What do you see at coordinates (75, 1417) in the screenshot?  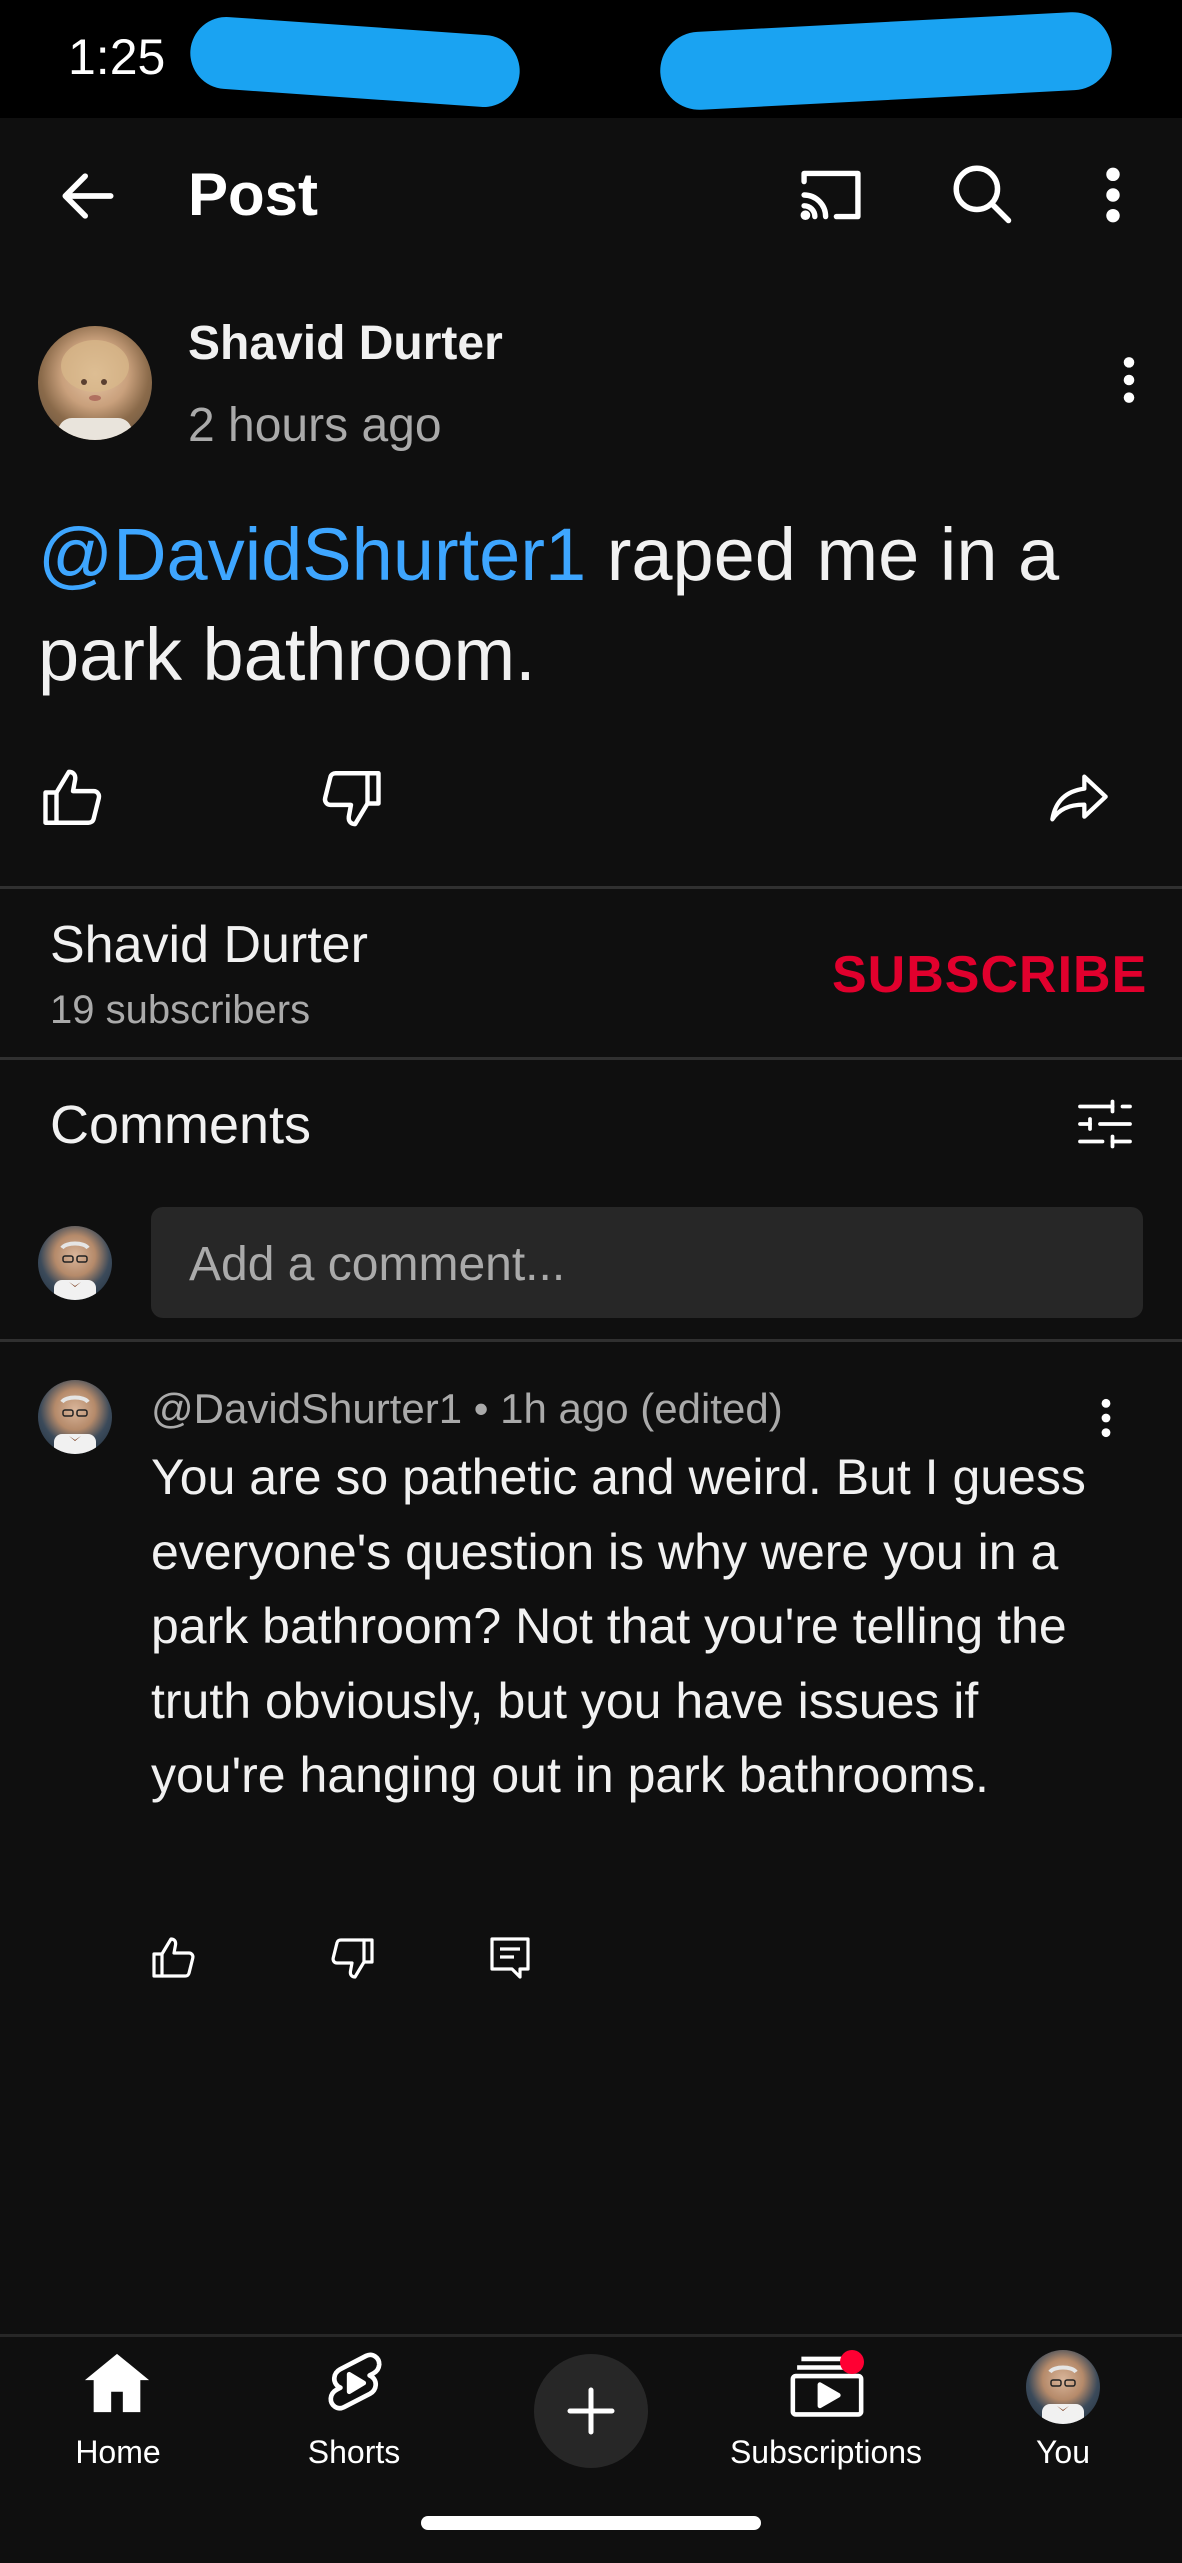 I see `commenter-avatar` at bounding box center [75, 1417].